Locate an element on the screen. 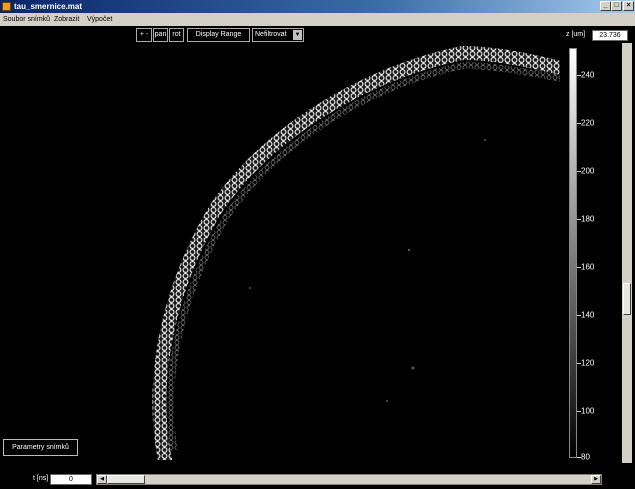 The image size is (635, 489). colorbar-label: 100 is located at coordinates (588, 411).